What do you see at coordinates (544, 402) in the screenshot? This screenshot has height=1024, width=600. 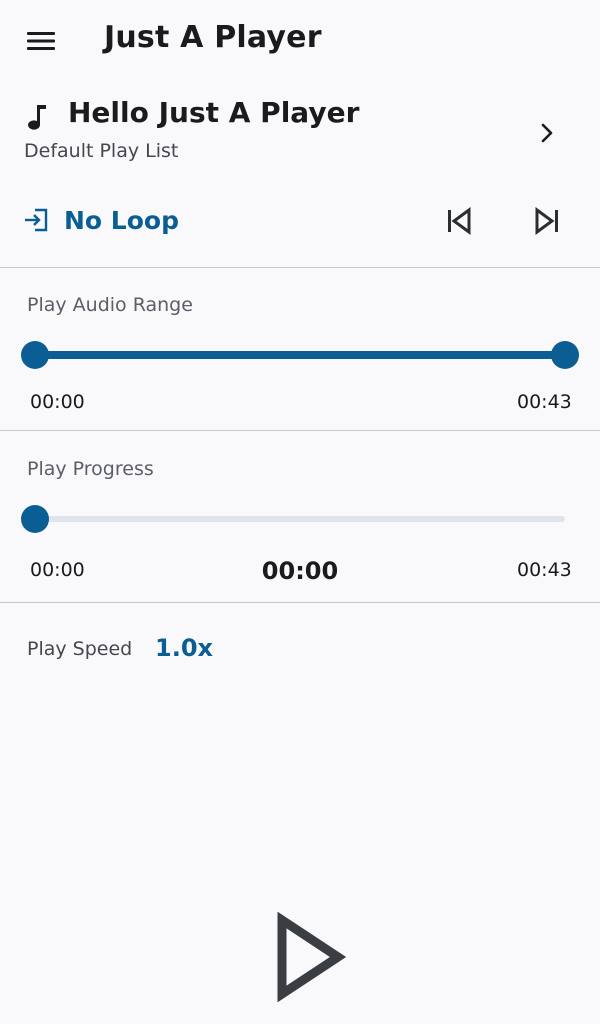 I see `range-end-time: 00:43` at bounding box center [544, 402].